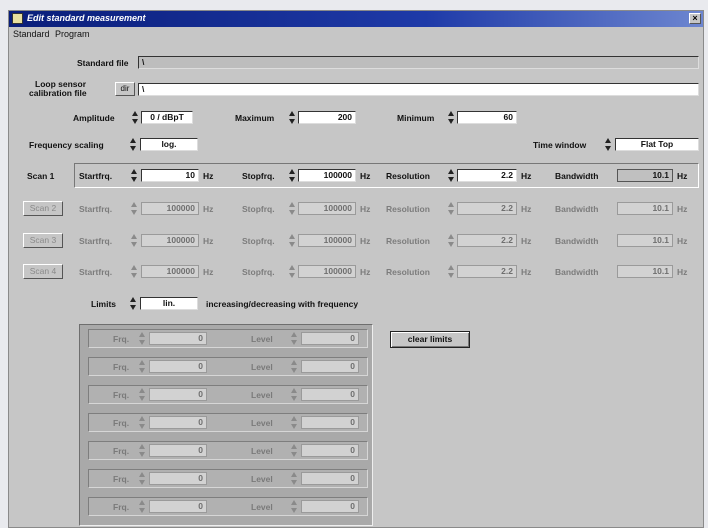 This screenshot has height=528, width=708. What do you see at coordinates (487, 240) in the screenshot?
I see `scan-3-resolution-field: 2.2` at bounding box center [487, 240].